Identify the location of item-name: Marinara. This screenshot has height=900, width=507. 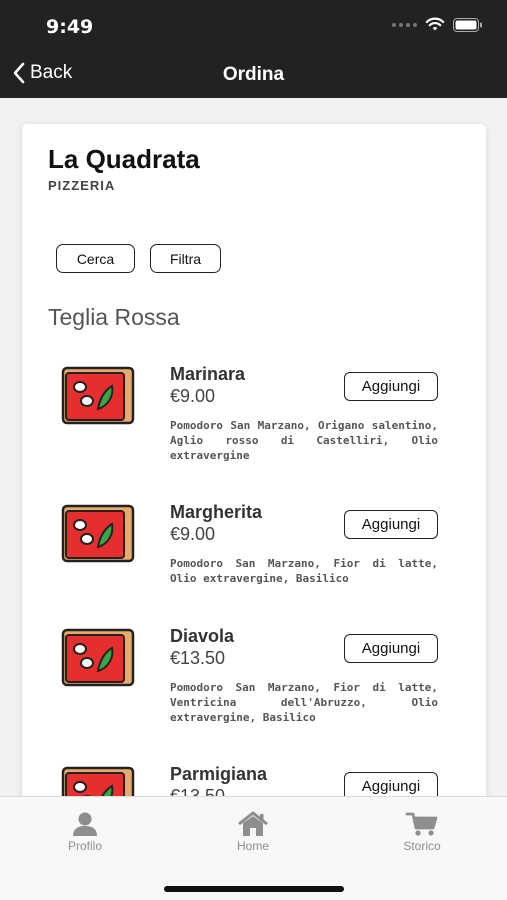
(208, 374).